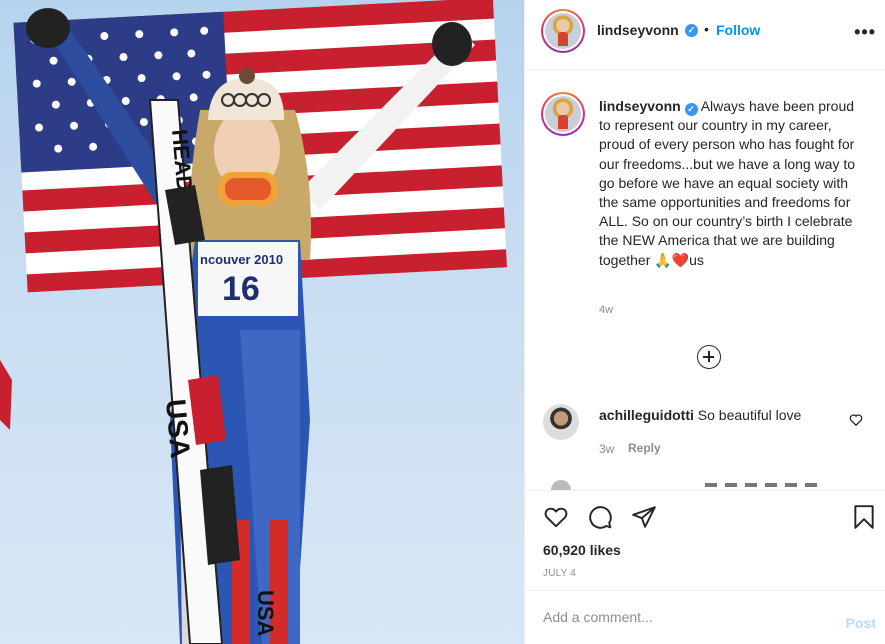 This screenshot has width=885, height=644. I want to click on comment: achilleguidotti So beautiful love, so click(719, 415).